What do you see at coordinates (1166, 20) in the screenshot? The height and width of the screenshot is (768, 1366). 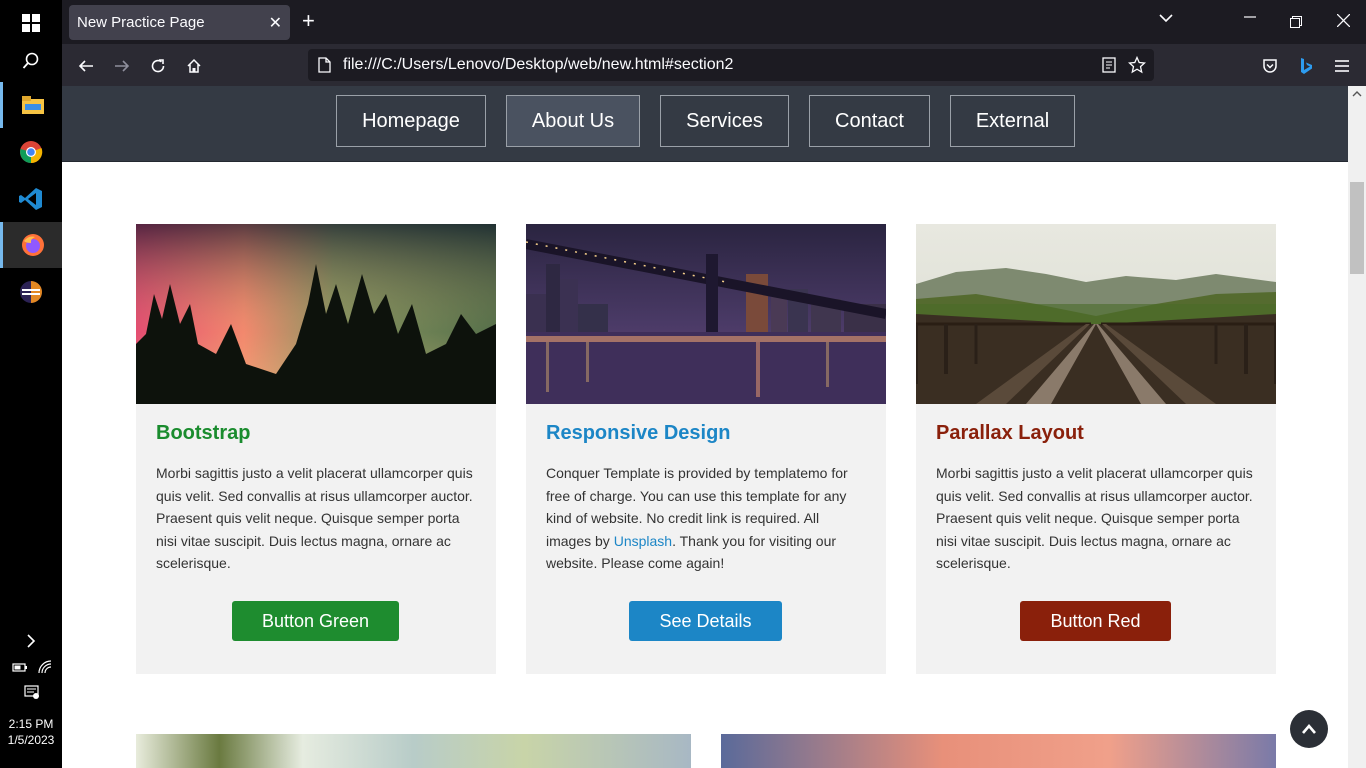 I see `list-all-tabs-icon` at bounding box center [1166, 20].